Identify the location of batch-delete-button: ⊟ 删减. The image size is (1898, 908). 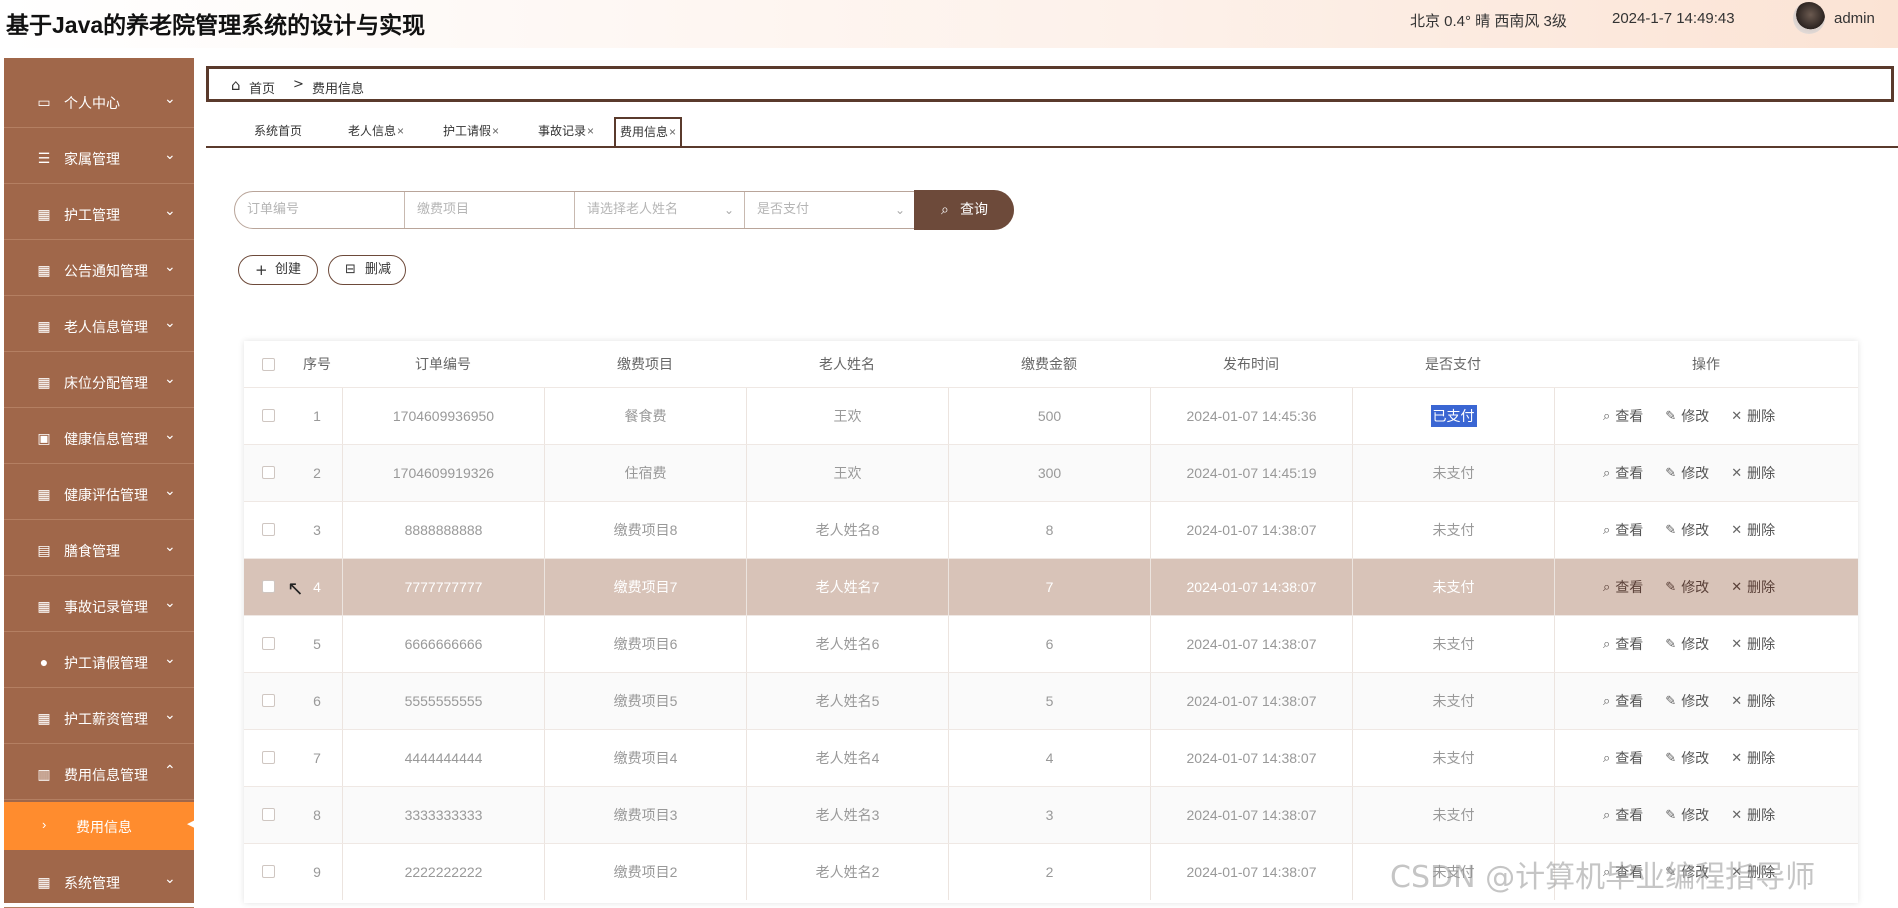
(367, 270).